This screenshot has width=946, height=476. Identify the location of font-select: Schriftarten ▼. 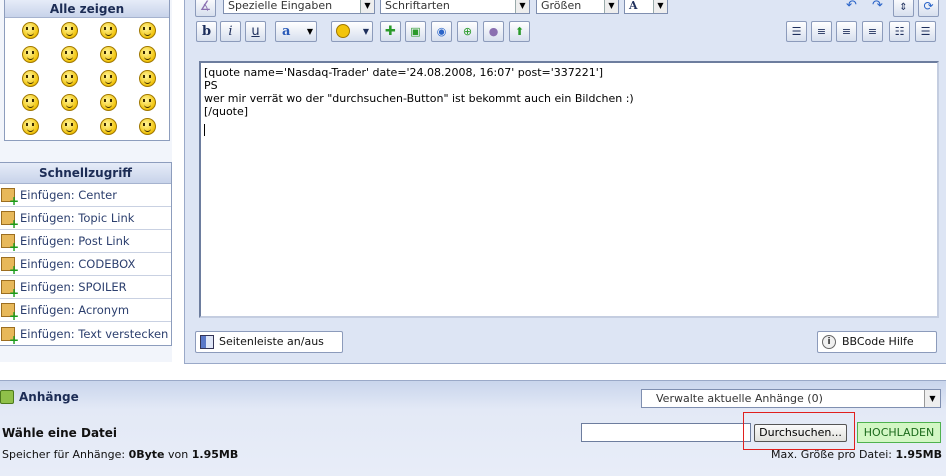
(455, 7).